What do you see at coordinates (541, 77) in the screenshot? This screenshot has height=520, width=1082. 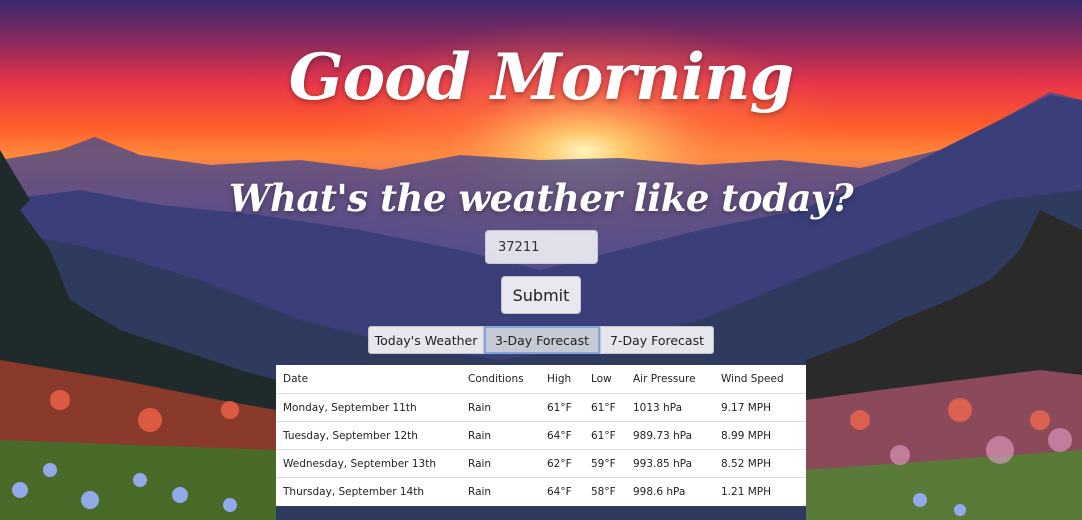 I see `greeting-title: Good Morning` at bounding box center [541, 77].